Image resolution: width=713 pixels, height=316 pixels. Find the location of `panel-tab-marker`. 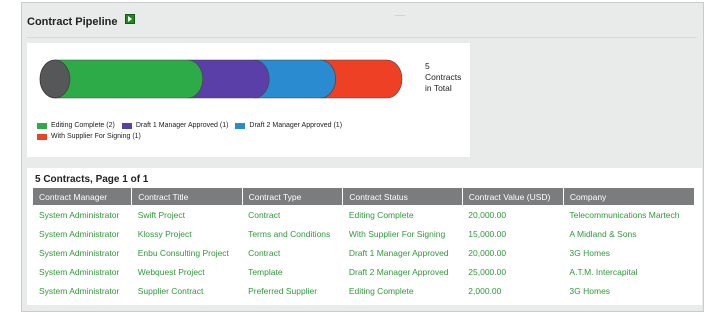

panel-tab-marker is located at coordinates (400, 15).